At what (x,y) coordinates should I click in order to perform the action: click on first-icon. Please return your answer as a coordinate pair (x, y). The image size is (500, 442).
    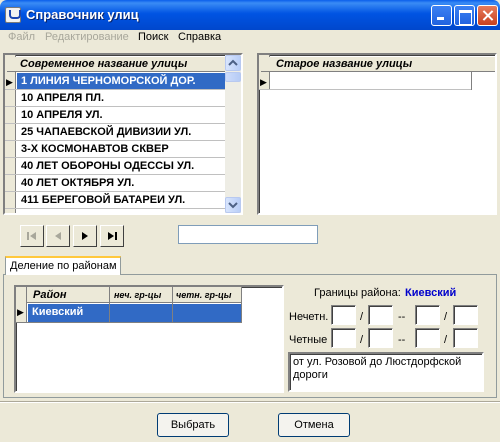
    Looking at the image, I should click on (31, 236).